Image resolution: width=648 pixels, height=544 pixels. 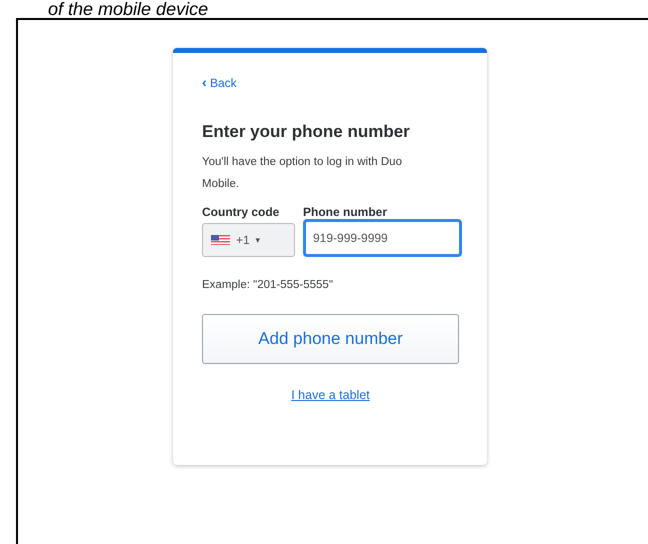 What do you see at coordinates (220, 240) in the screenshot?
I see `flag-icon` at bounding box center [220, 240].